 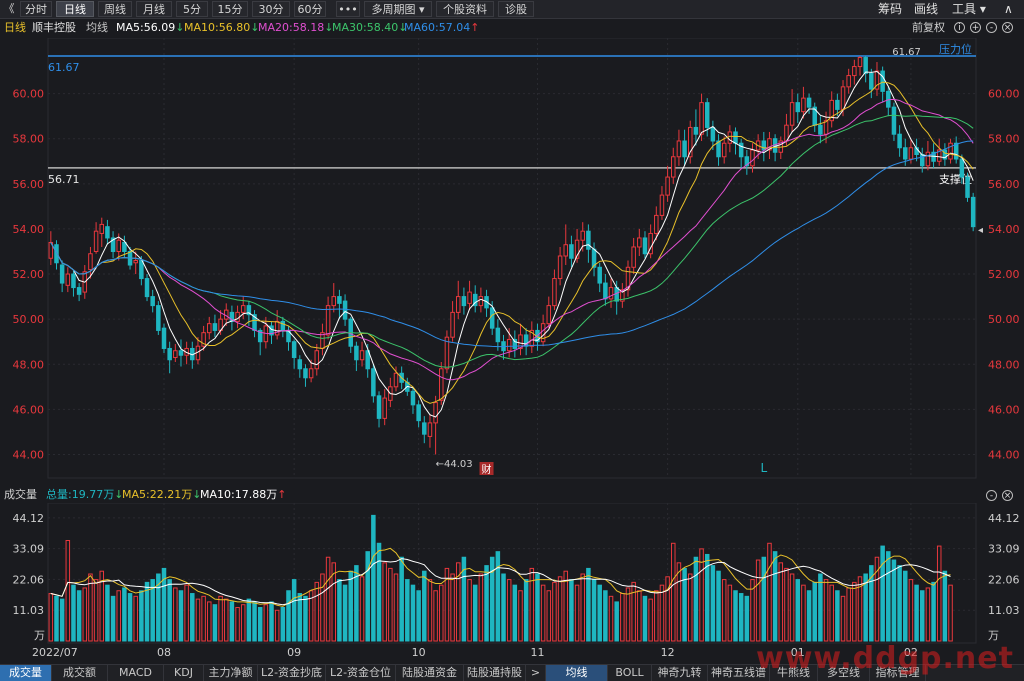 I want to click on bottom-tab-1: 成交额, so click(x=80, y=673).